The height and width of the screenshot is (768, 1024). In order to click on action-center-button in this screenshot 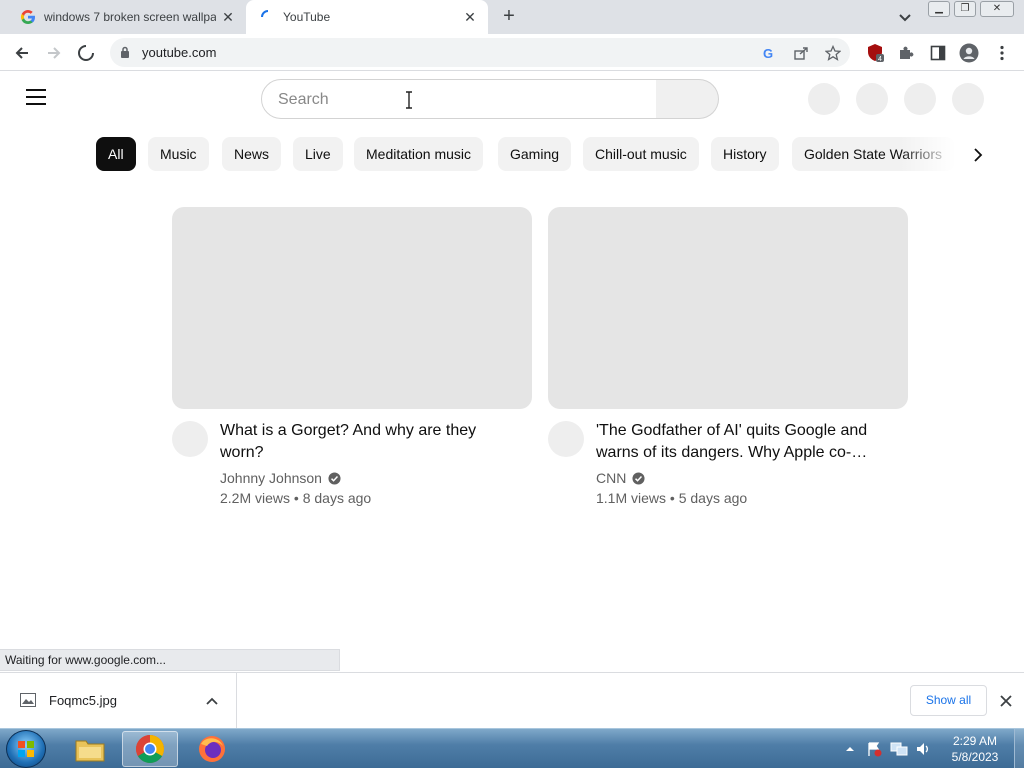, I will do `click(874, 748)`.